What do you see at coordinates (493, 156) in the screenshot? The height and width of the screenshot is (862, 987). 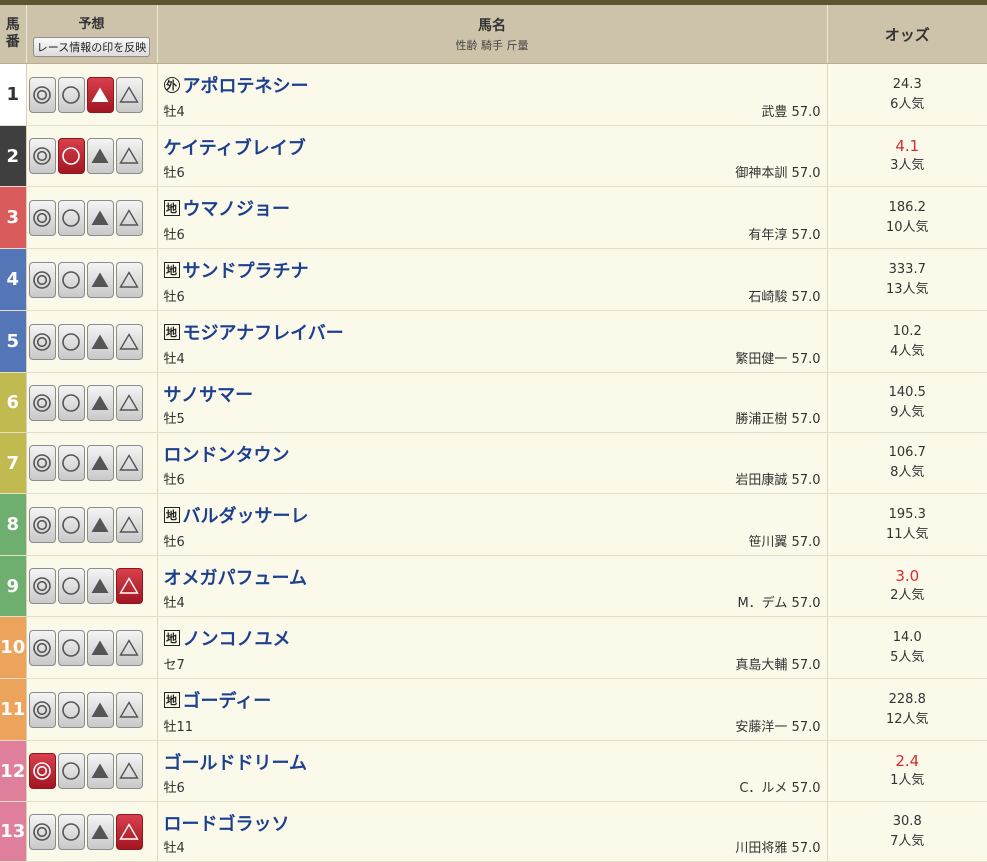 I see `table-row: 2ケイティブレイブ牡6御神本訓 57.04.13人気` at bounding box center [493, 156].